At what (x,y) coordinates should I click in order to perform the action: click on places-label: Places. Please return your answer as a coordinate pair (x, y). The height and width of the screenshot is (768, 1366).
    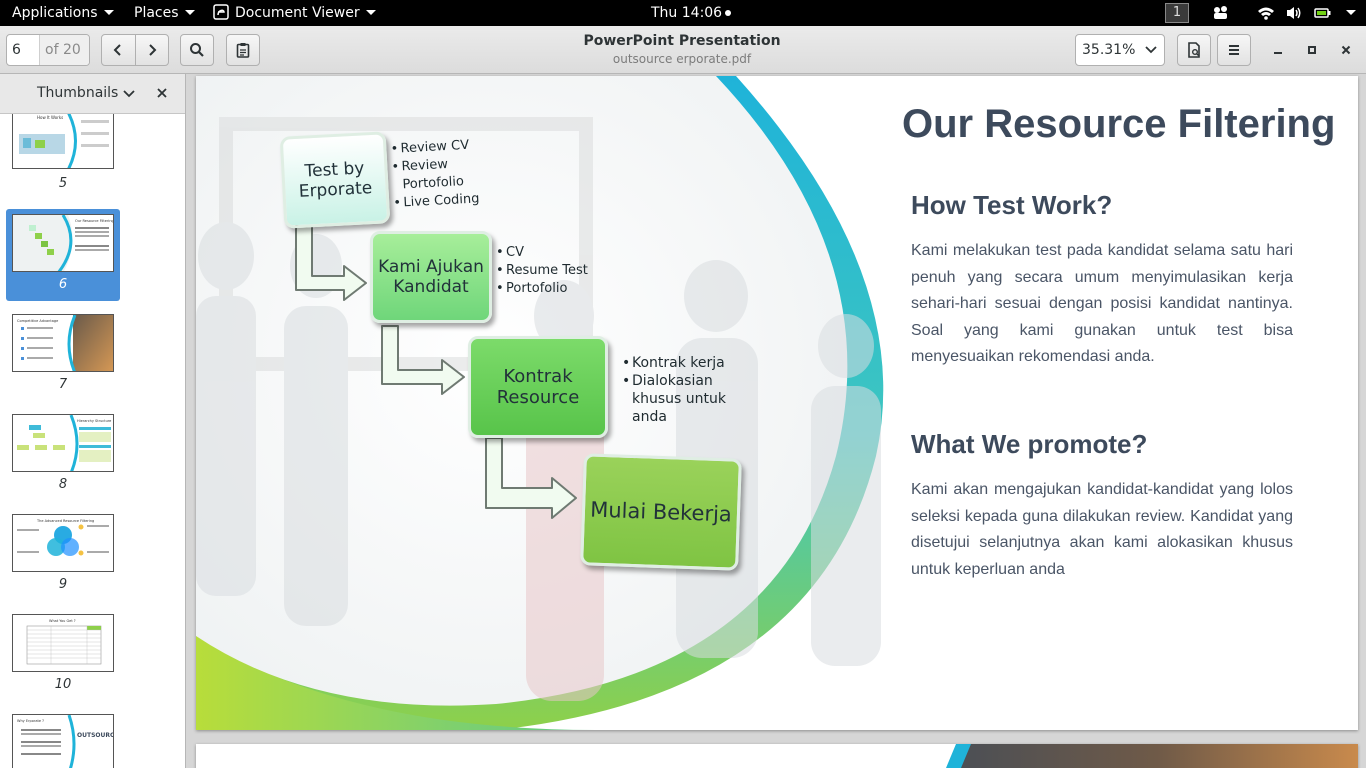
    Looking at the image, I should click on (156, 13).